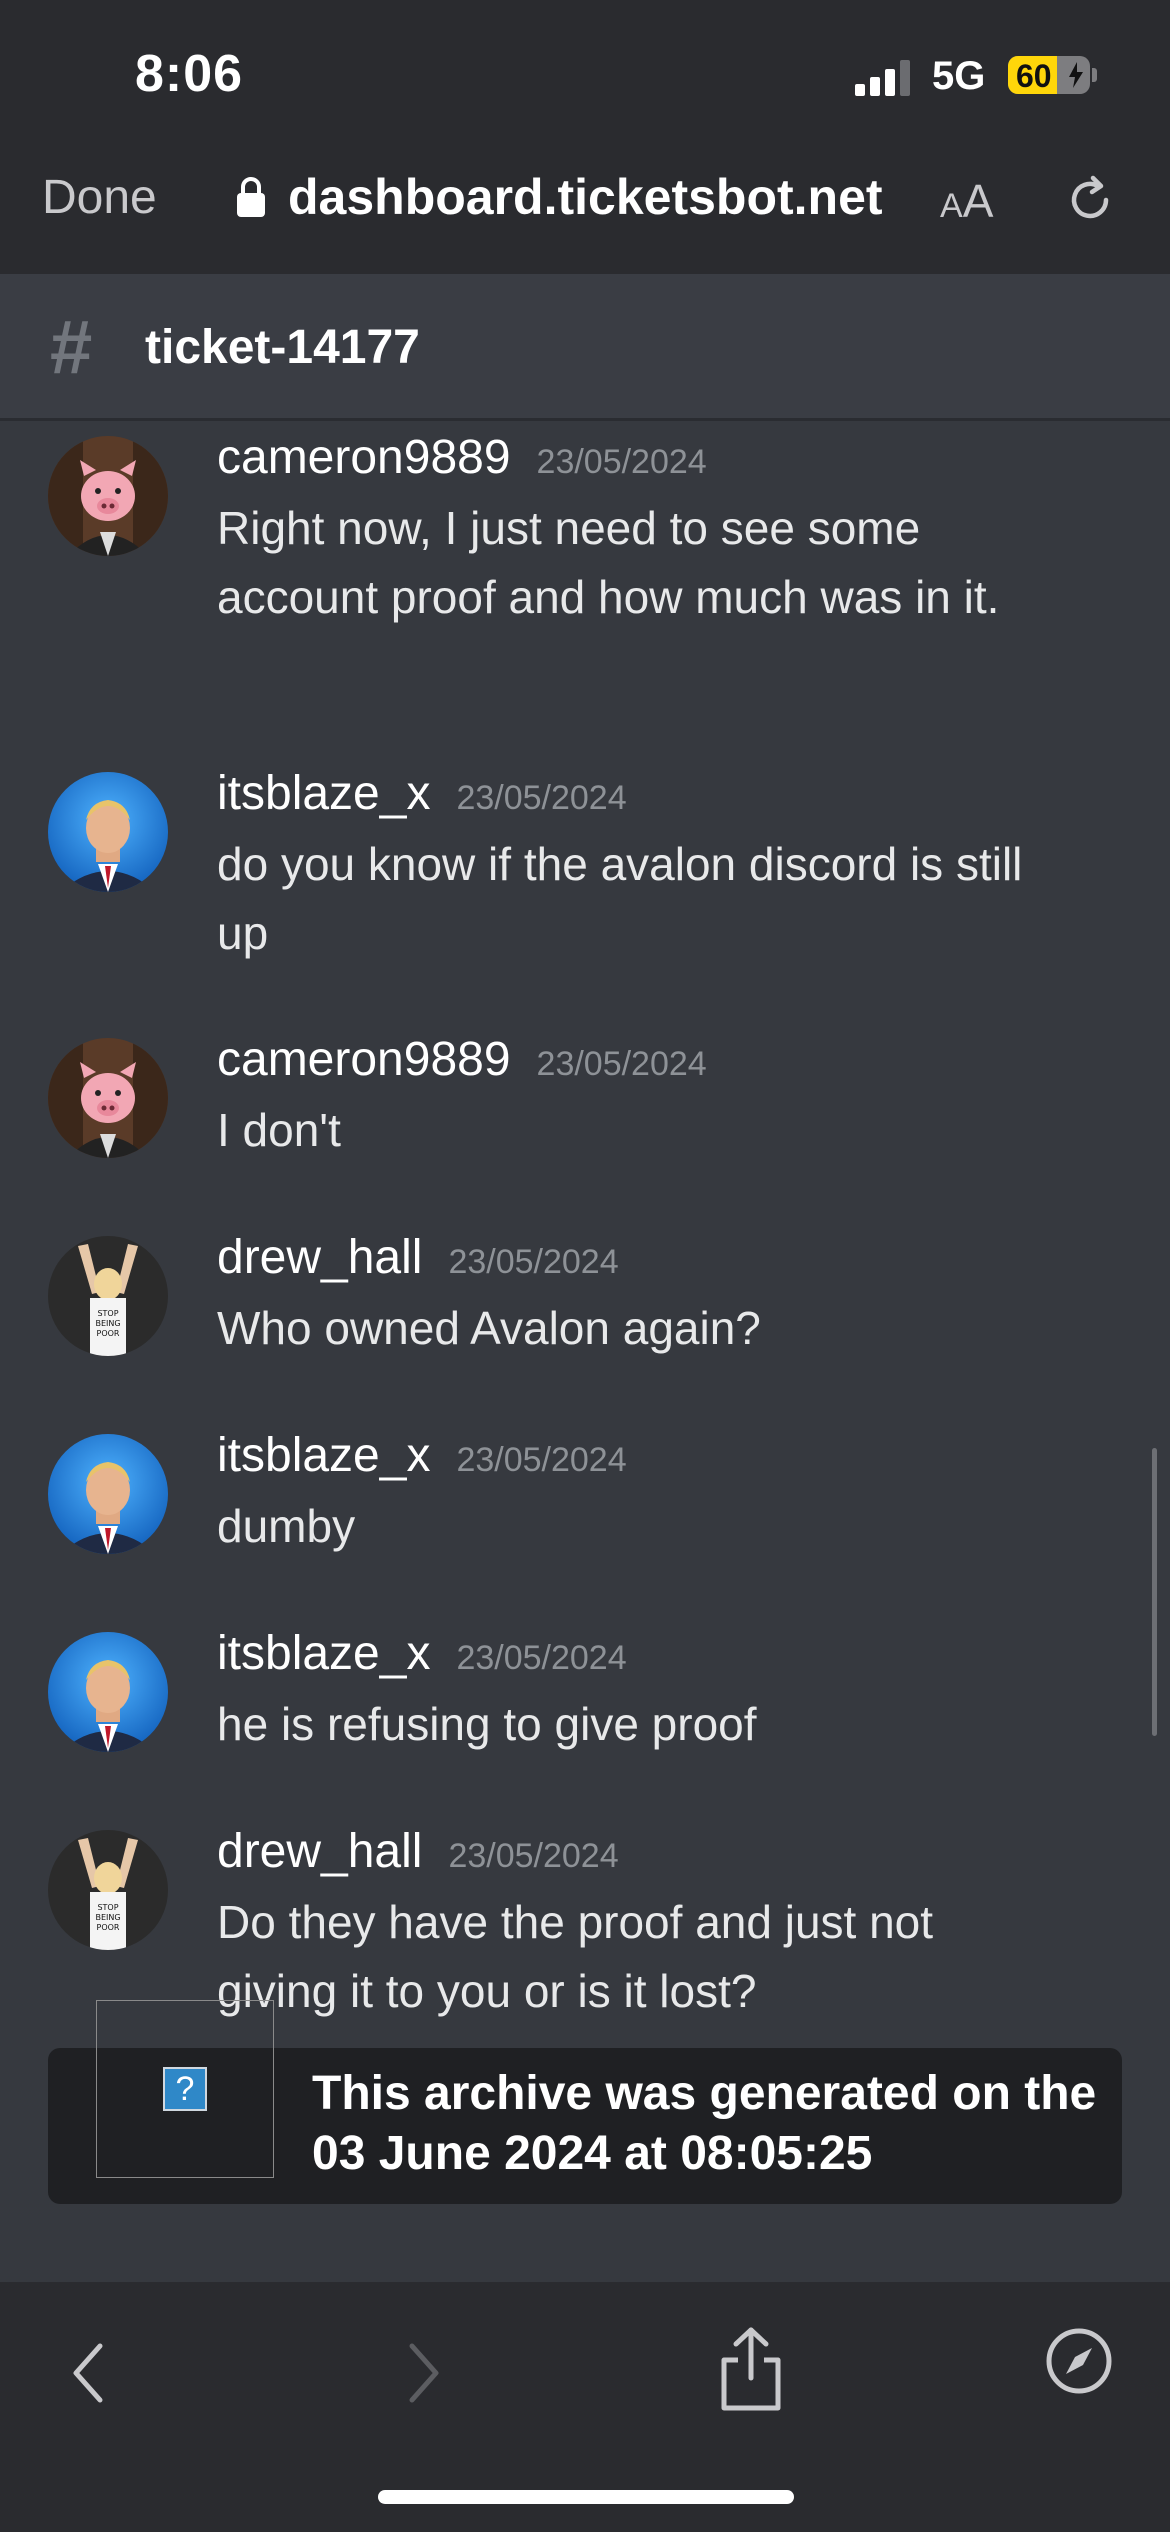 The image size is (1170, 2532). What do you see at coordinates (585, 70) in the screenshot?
I see `status-bar: 8:06 5G 60` at bounding box center [585, 70].